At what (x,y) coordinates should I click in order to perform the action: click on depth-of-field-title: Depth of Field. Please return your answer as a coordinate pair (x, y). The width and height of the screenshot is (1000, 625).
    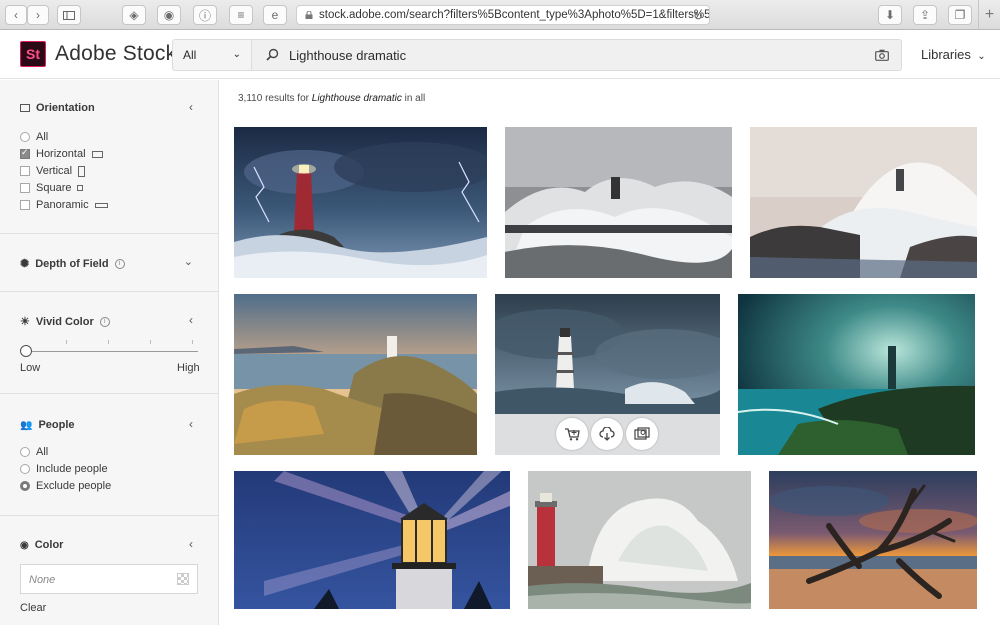
    Looking at the image, I should click on (72, 263).